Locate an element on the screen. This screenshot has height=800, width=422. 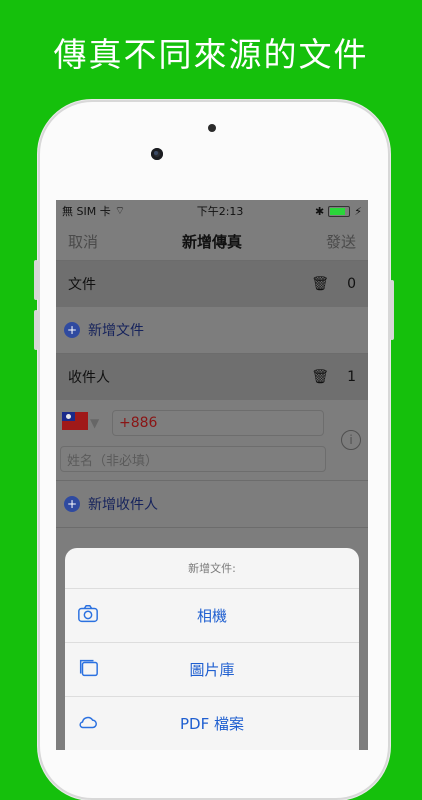
status-bar: 無 SIM 卡 ⌔ 下午2:13 ✱ ⚡ is located at coordinates (212, 211).